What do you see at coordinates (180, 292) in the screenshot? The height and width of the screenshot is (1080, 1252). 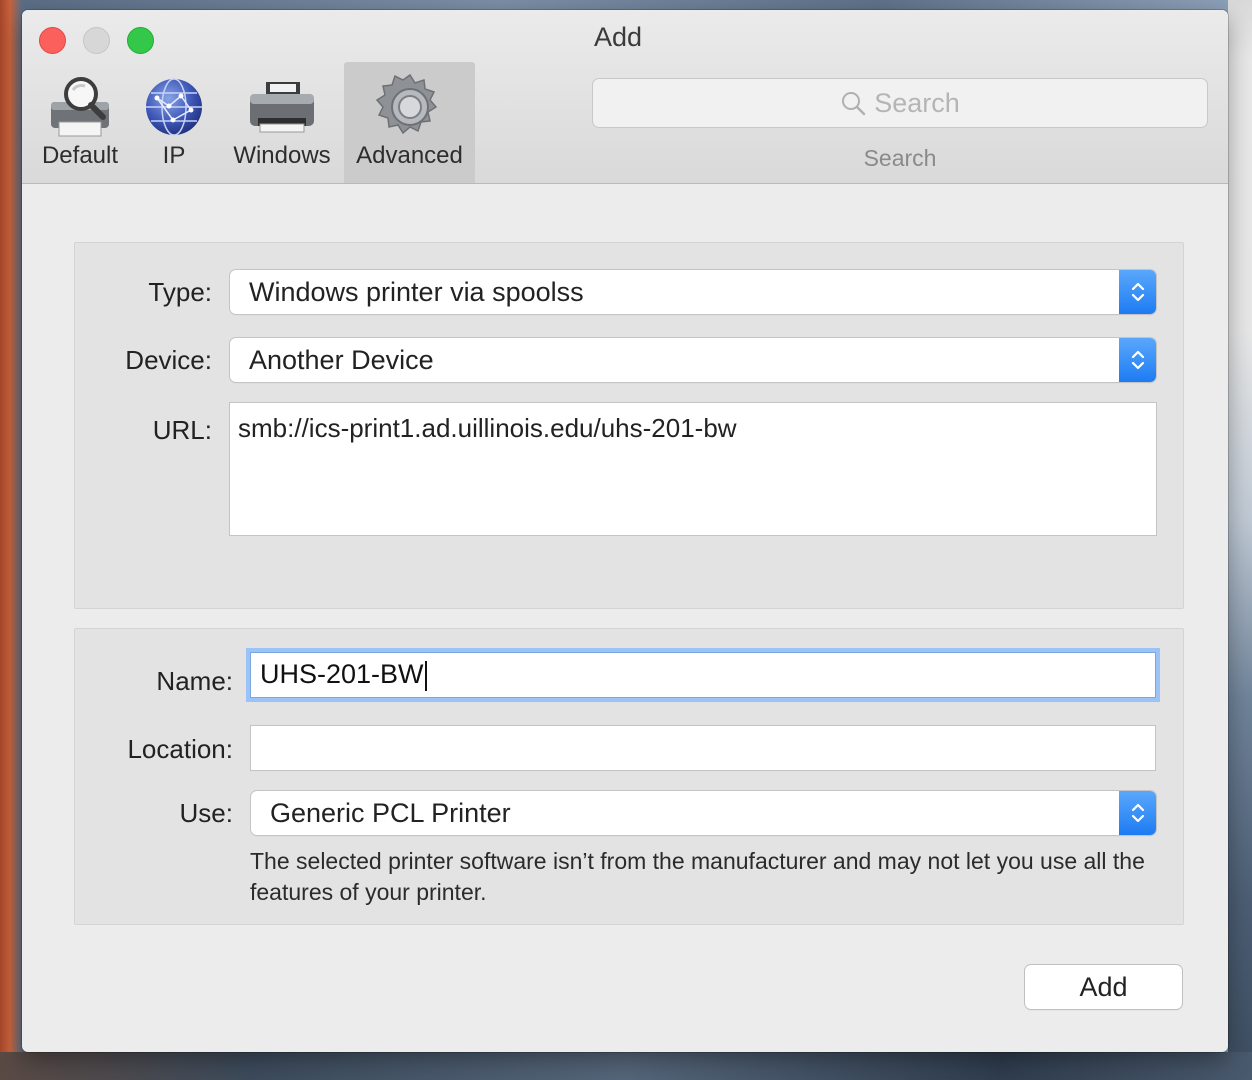 I see `type-label: Type:` at bounding box center [180, 292].